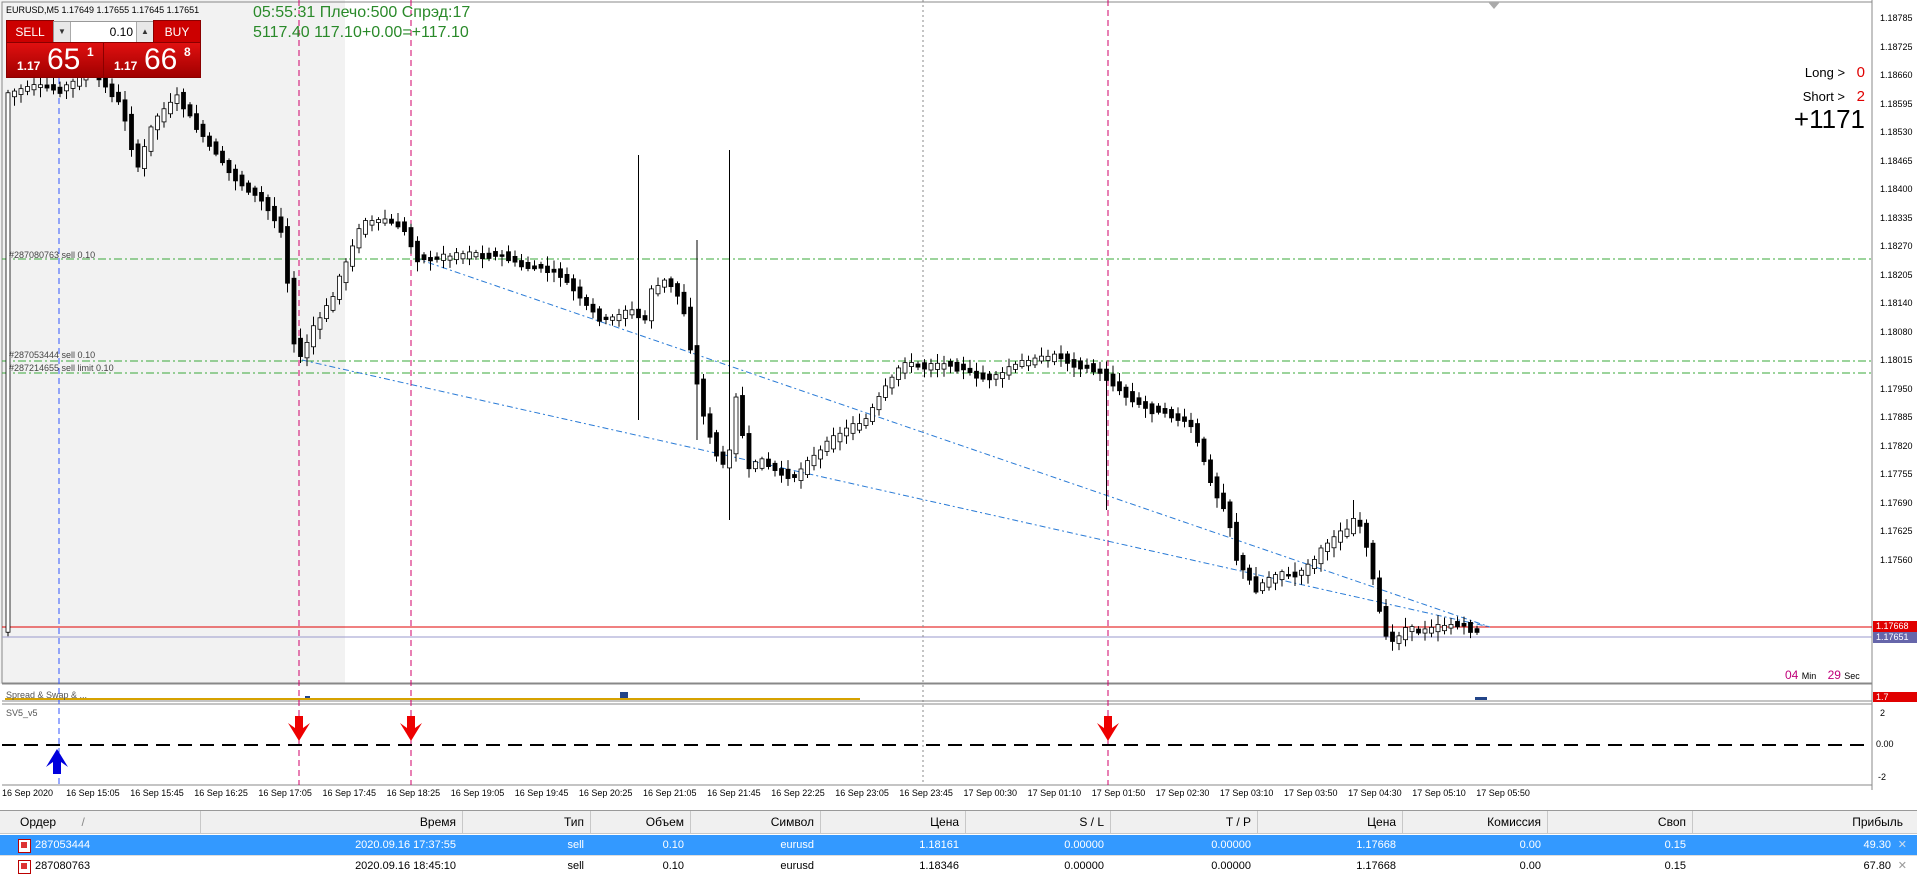 The height and width of the screenshot is (881, 1917). I want to click on price-axis-label: 1.17755, so click(1896, 474).